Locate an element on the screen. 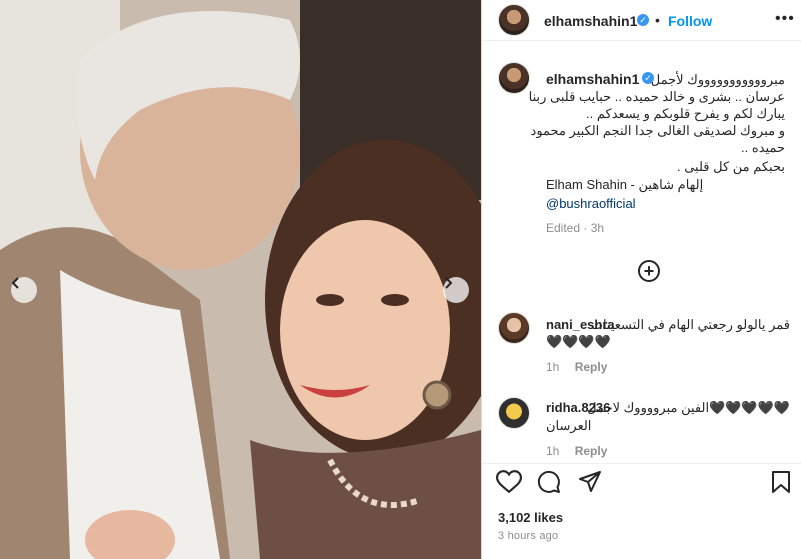 This screenshot has width=801, height=559. verified-badge-icon: ✓ is located at coordinates (643, 20).